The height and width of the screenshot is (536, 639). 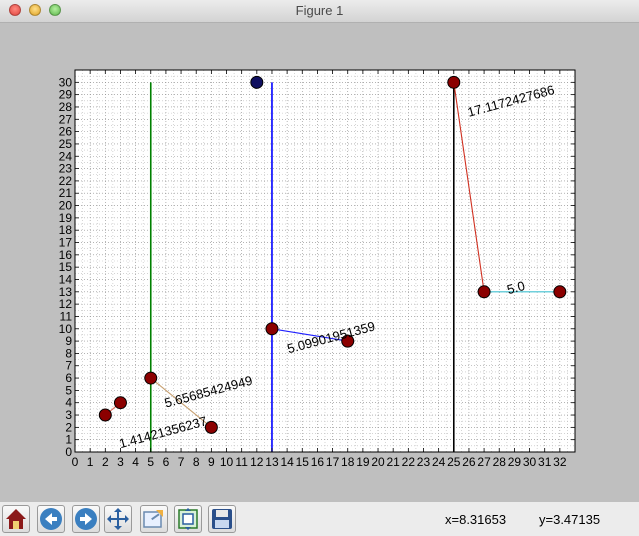 I want to click on y-tick-label: 5, so click(x=68, y=390).